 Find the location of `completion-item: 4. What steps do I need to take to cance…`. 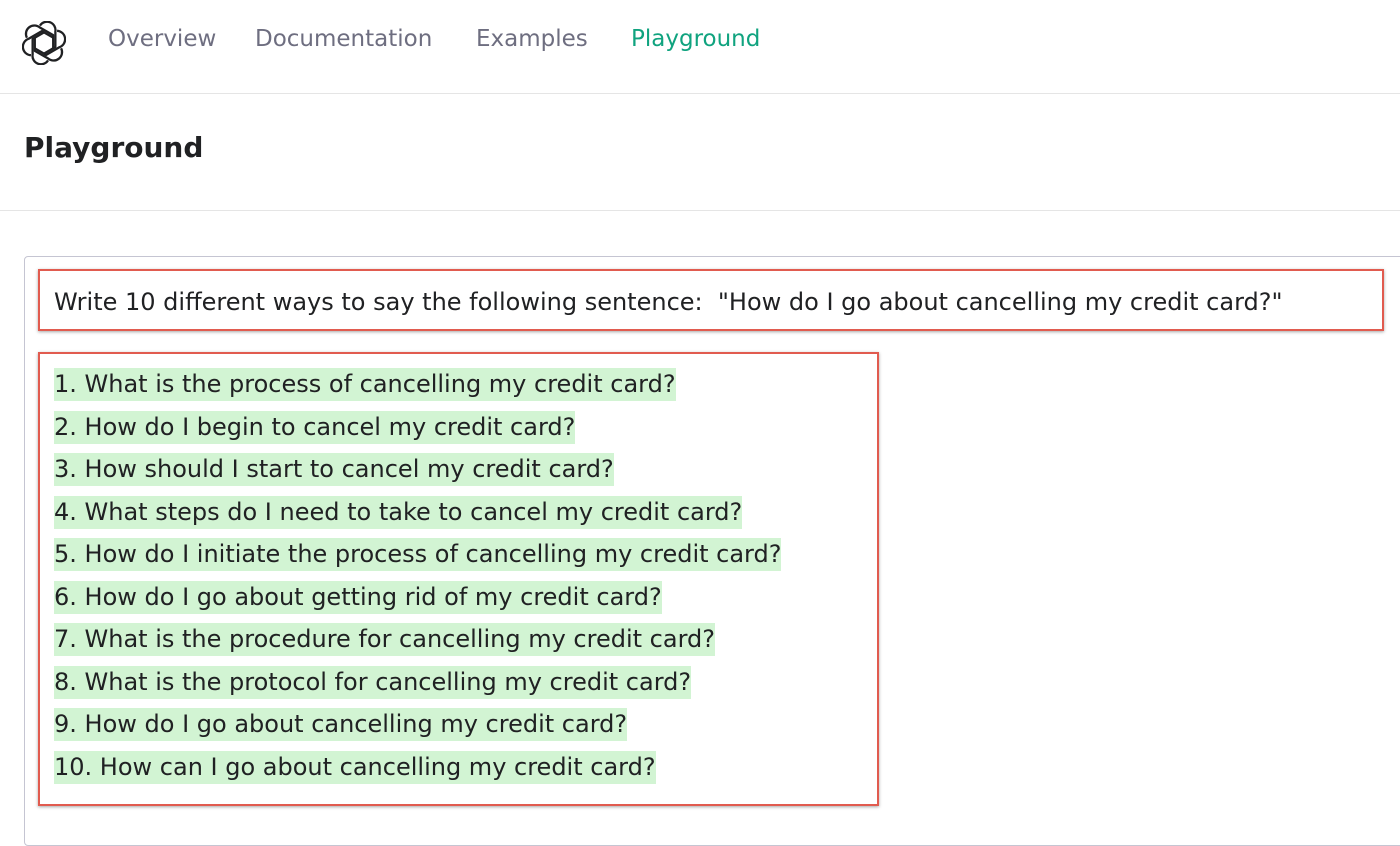

completion-item: 4. What steps do I need to take to cance… is located at coordinates (417, 515).